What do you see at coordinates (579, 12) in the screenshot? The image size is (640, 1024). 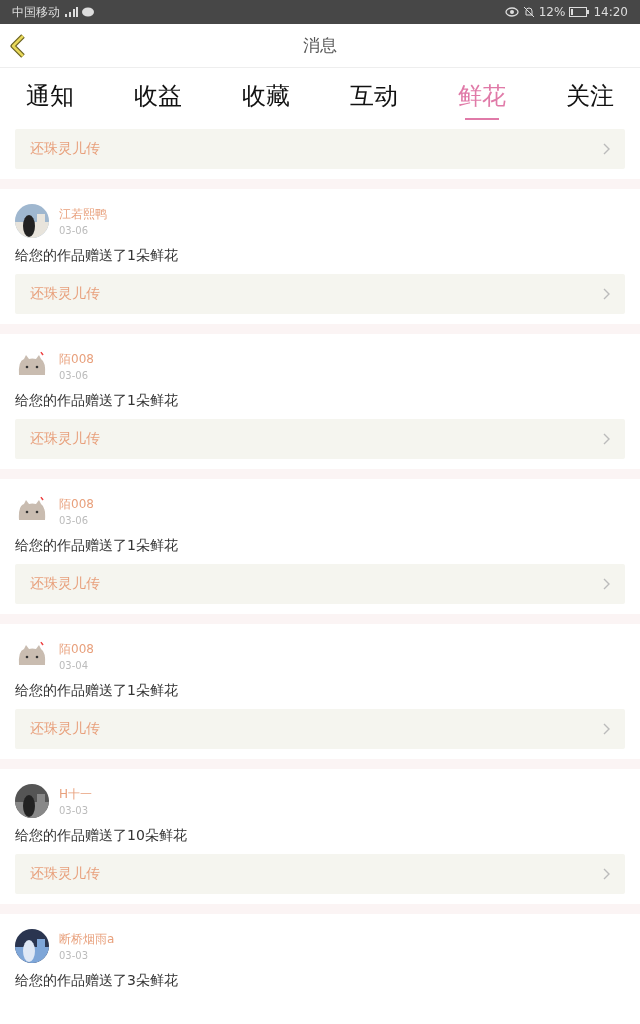 I see `battery-icon` at bounding box center [579, 12].